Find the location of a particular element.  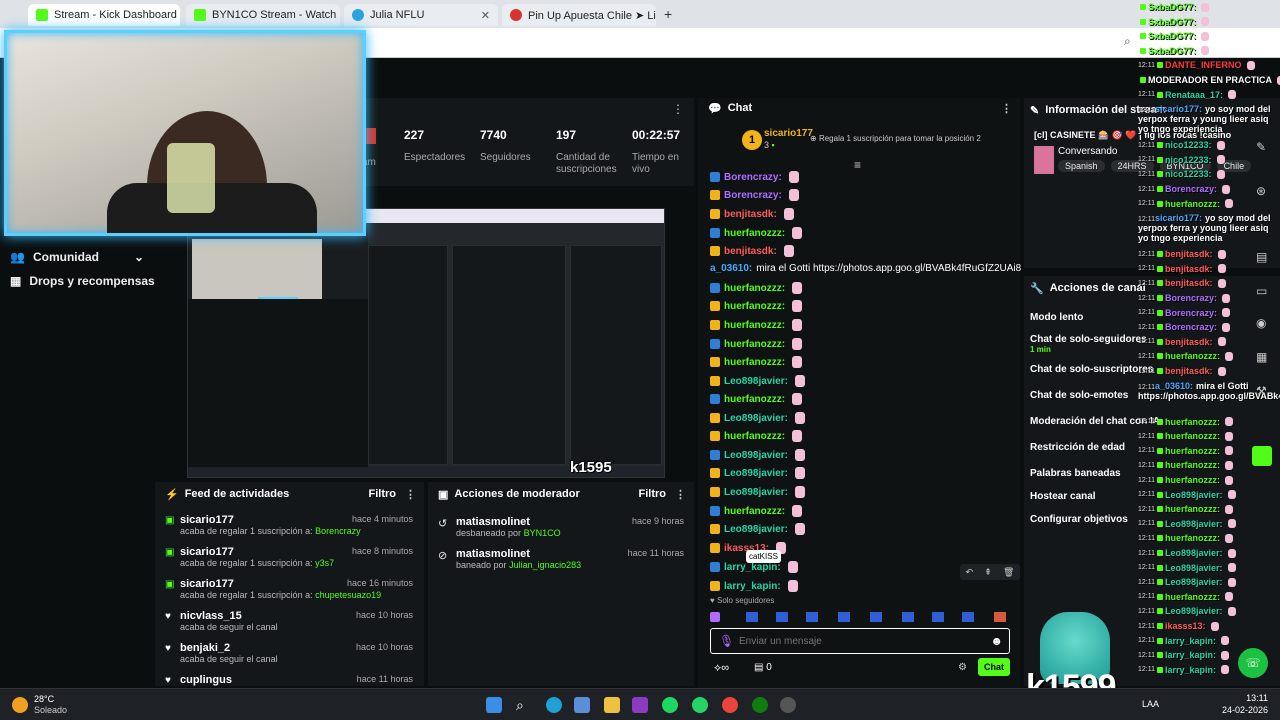

reply-icon: ↶ is located at coordinates (970, 572).